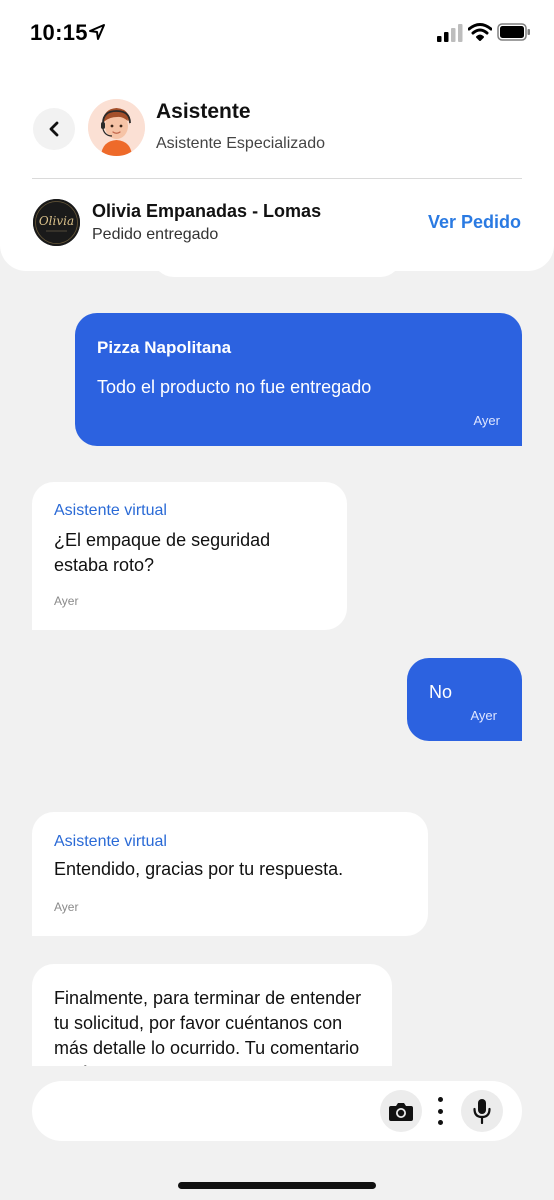  Describe the element at coordinates (440, 1111) in the screenshot. I see `more-options-button` at that location.